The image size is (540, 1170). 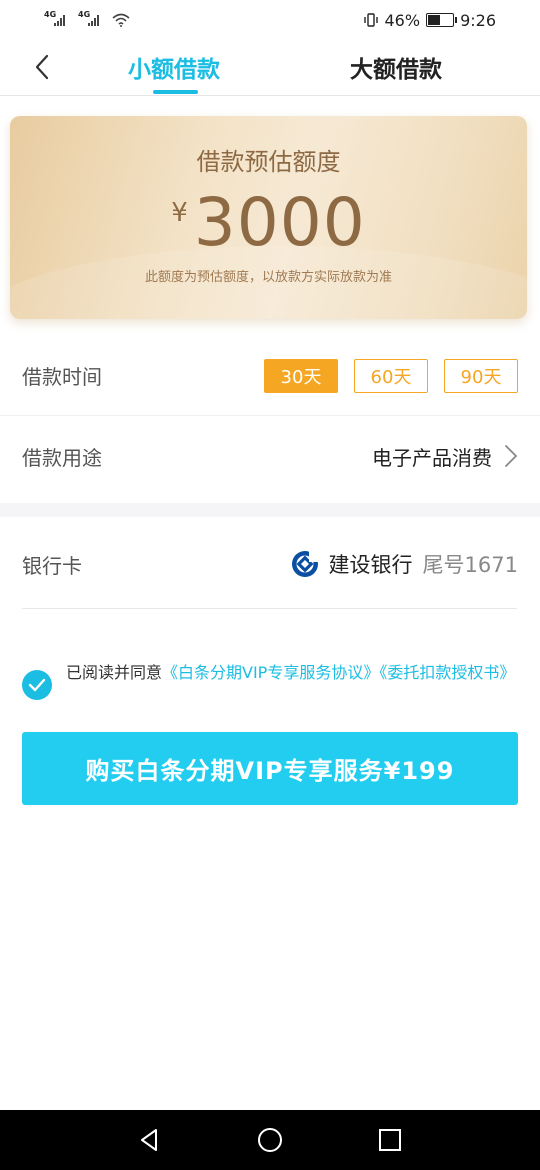 I want to click on quota-title: 借款预估额度, so click(x=268, y=162).